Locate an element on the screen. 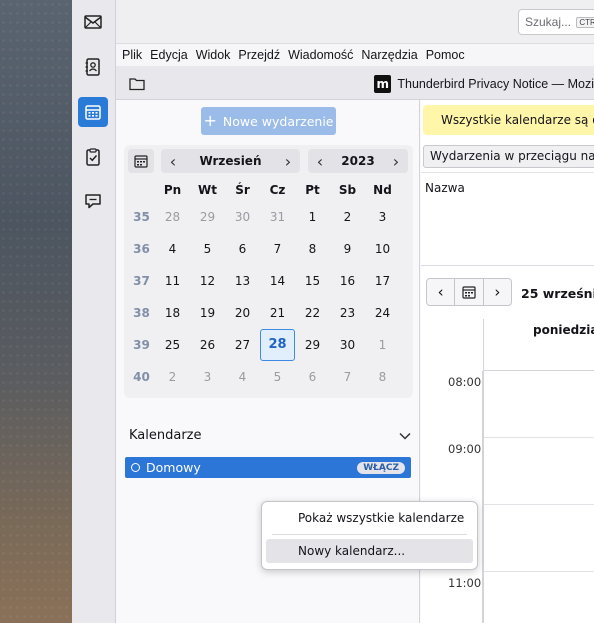  day-cell: 9 is located at coordinates (347, 249).